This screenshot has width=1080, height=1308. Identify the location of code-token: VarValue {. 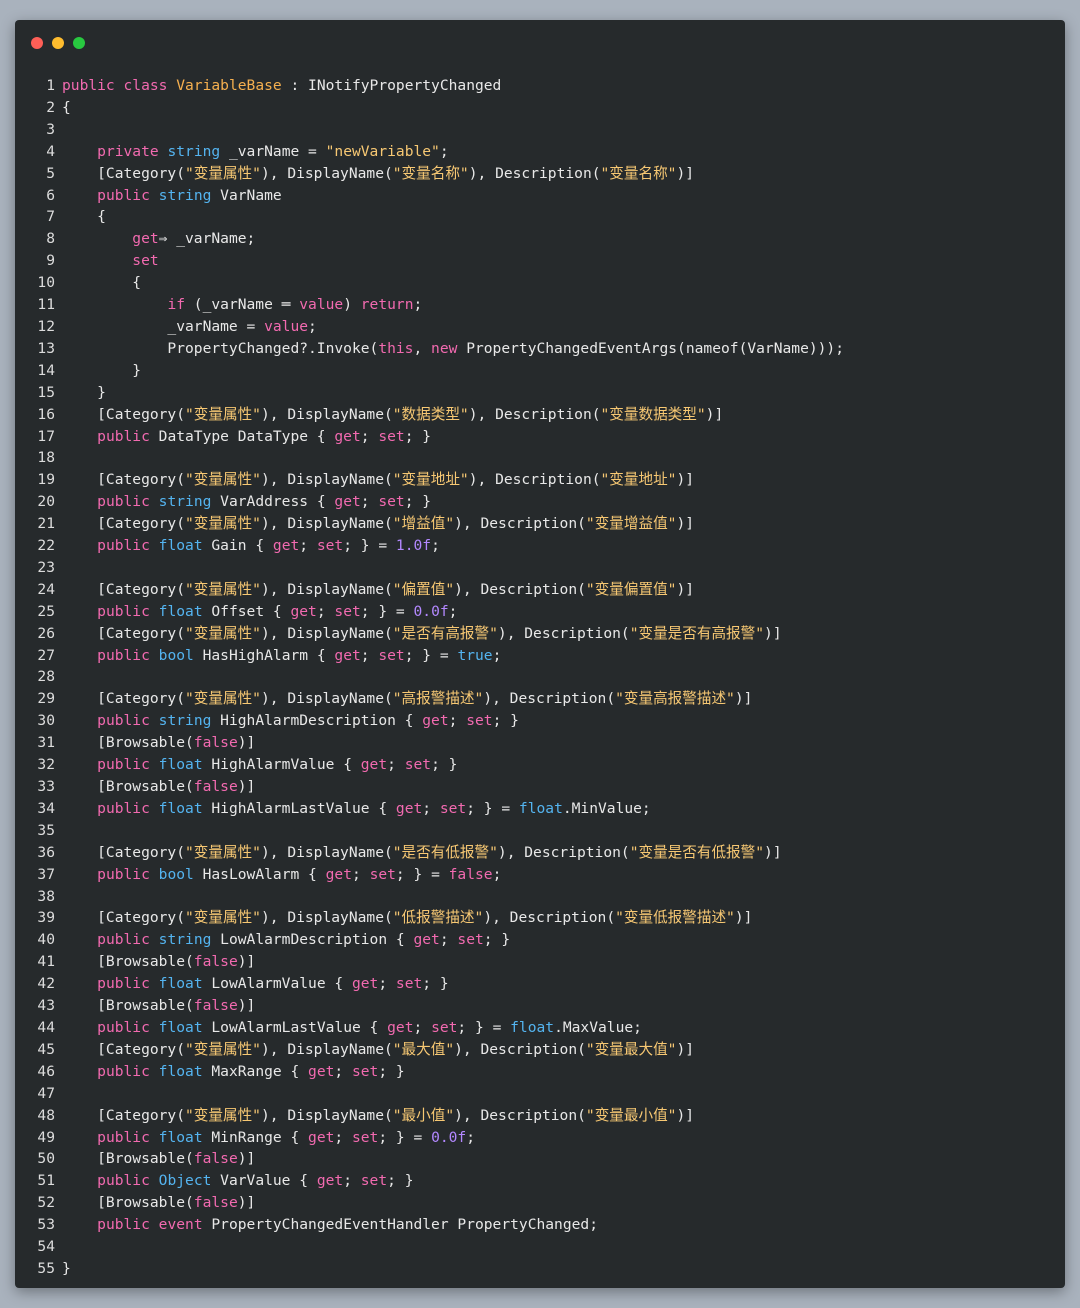
(264, 1181).